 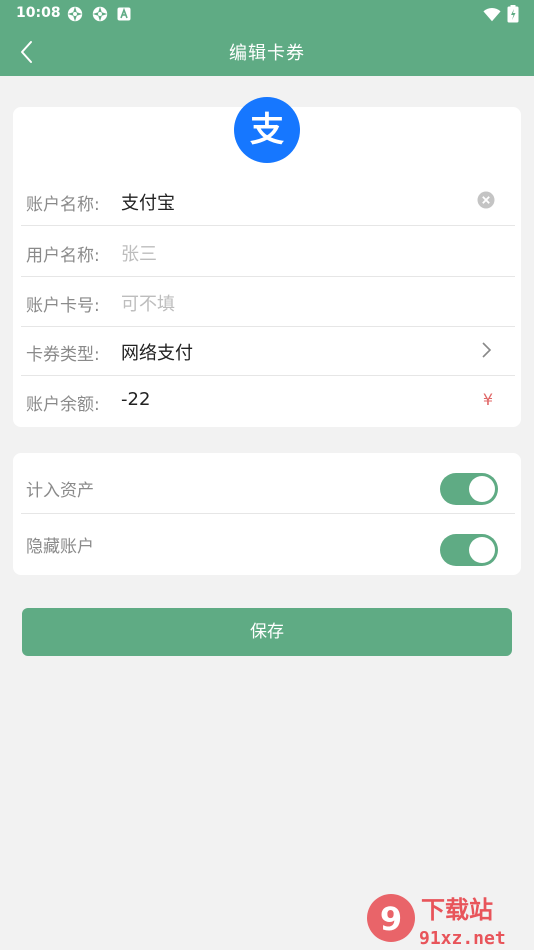 I want to click on field-card-type: 卡券类型: 网络支付, so click(x=268, y=351).